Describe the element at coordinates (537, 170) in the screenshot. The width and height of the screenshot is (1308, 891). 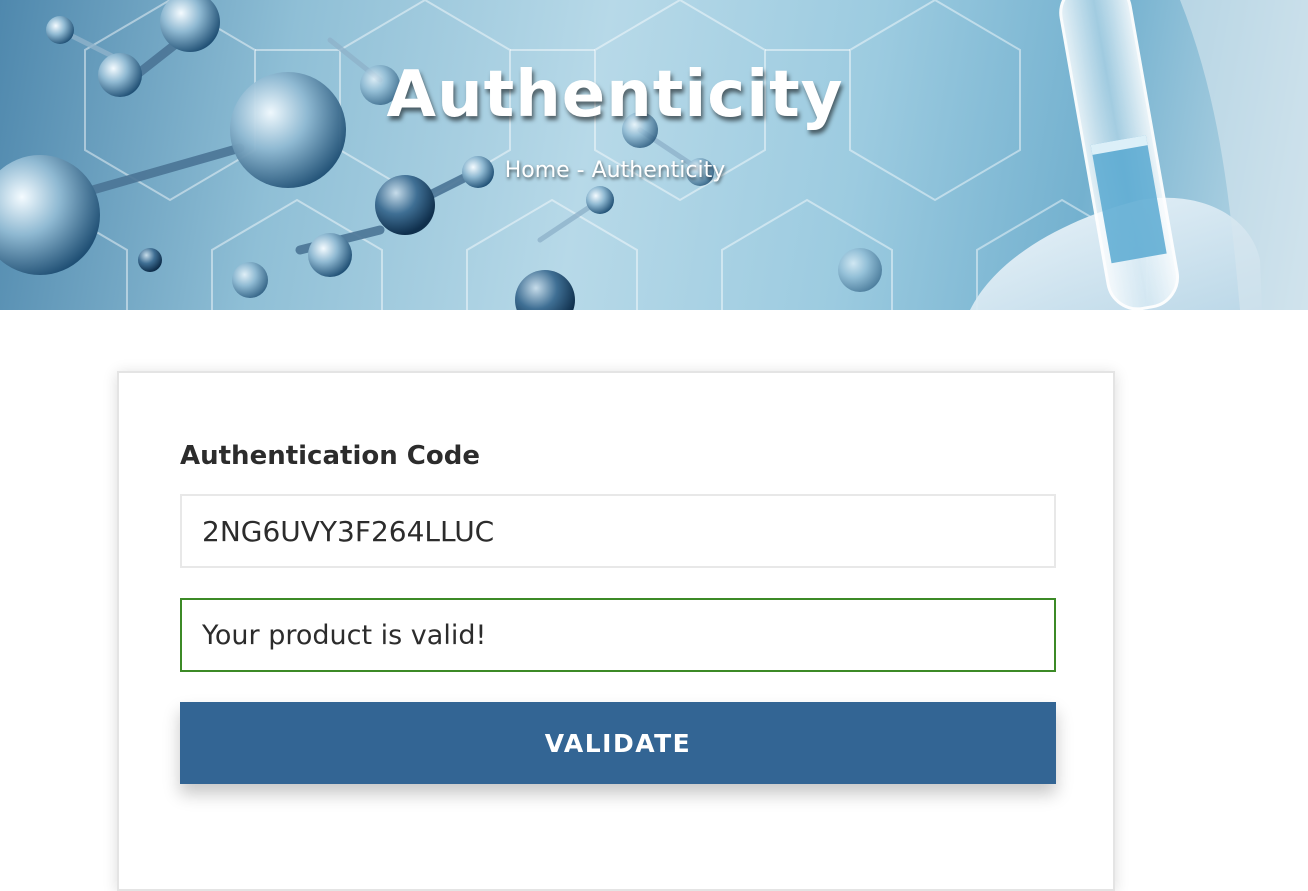
I see `breadcrumb-home-link: Home` at that location.